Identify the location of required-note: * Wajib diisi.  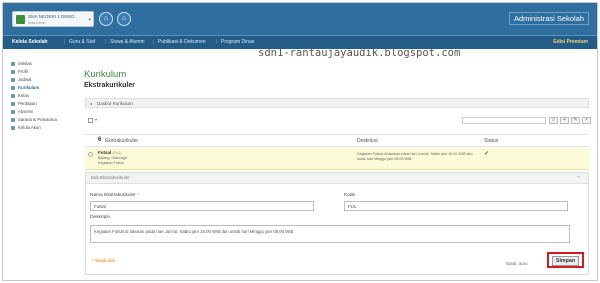
(103, 260).